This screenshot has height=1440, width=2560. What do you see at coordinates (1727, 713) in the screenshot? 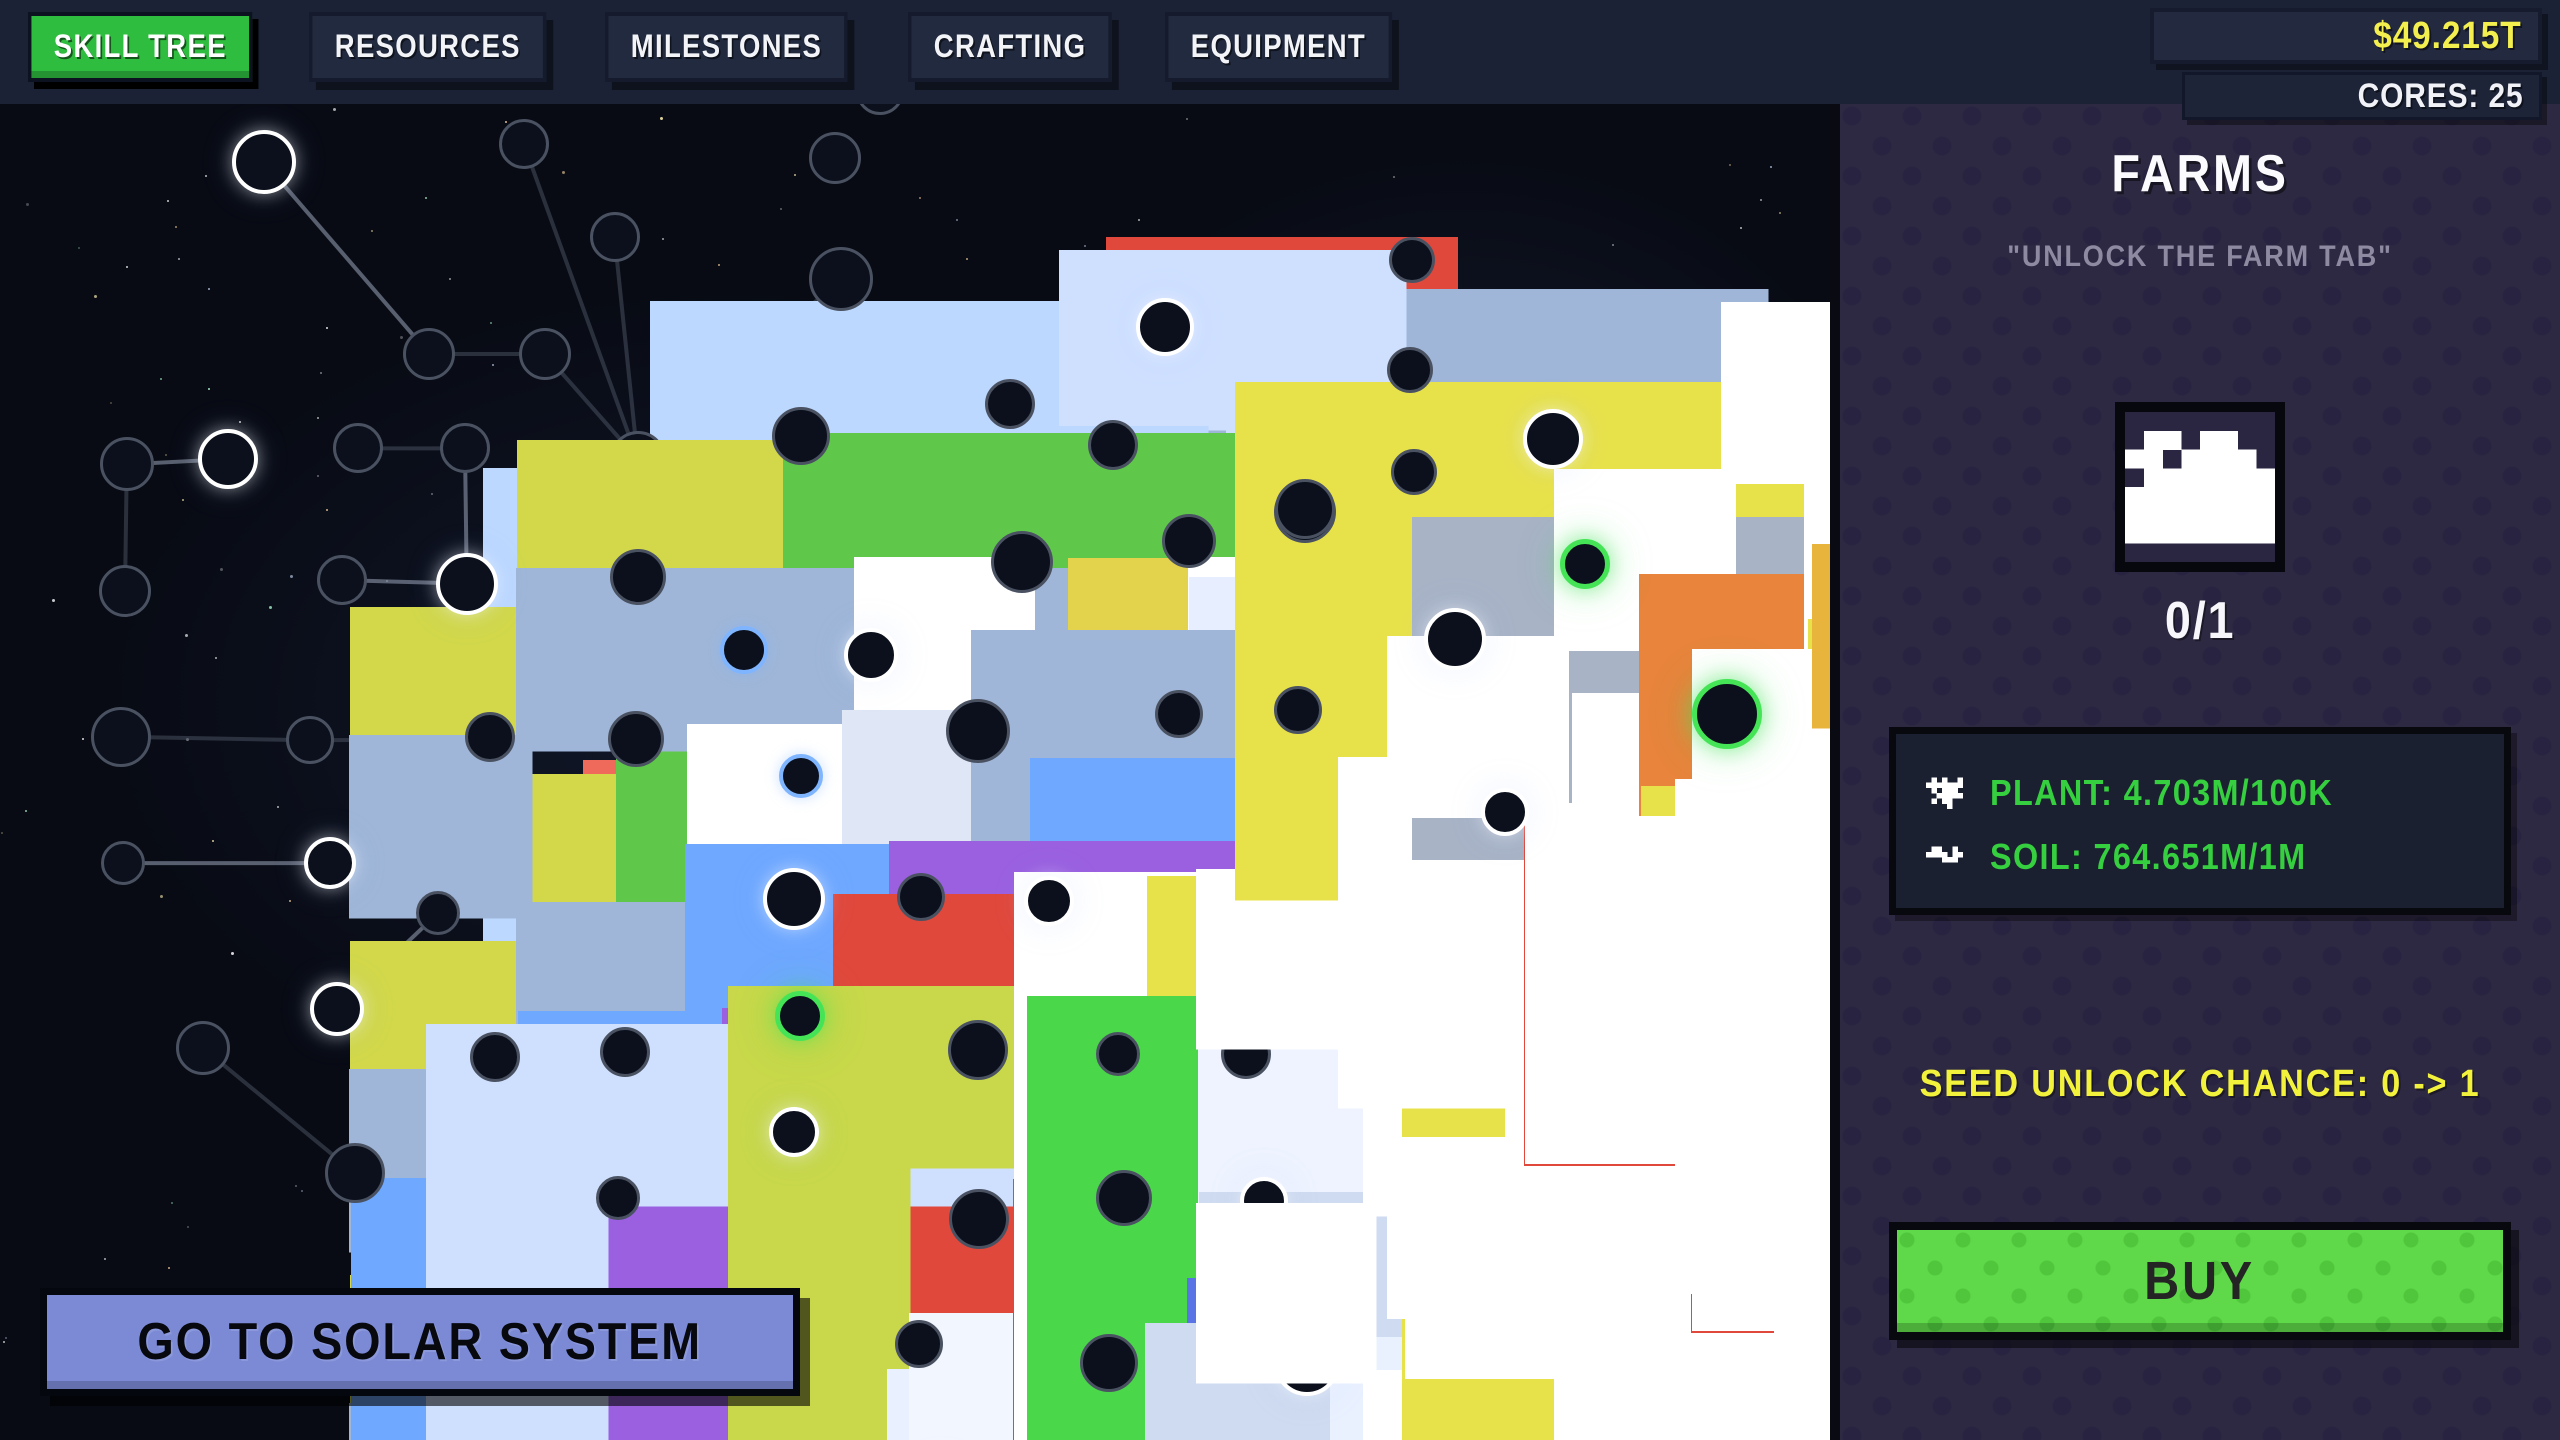
I see `skill-node-farm` at bounding box center [1727, 713].